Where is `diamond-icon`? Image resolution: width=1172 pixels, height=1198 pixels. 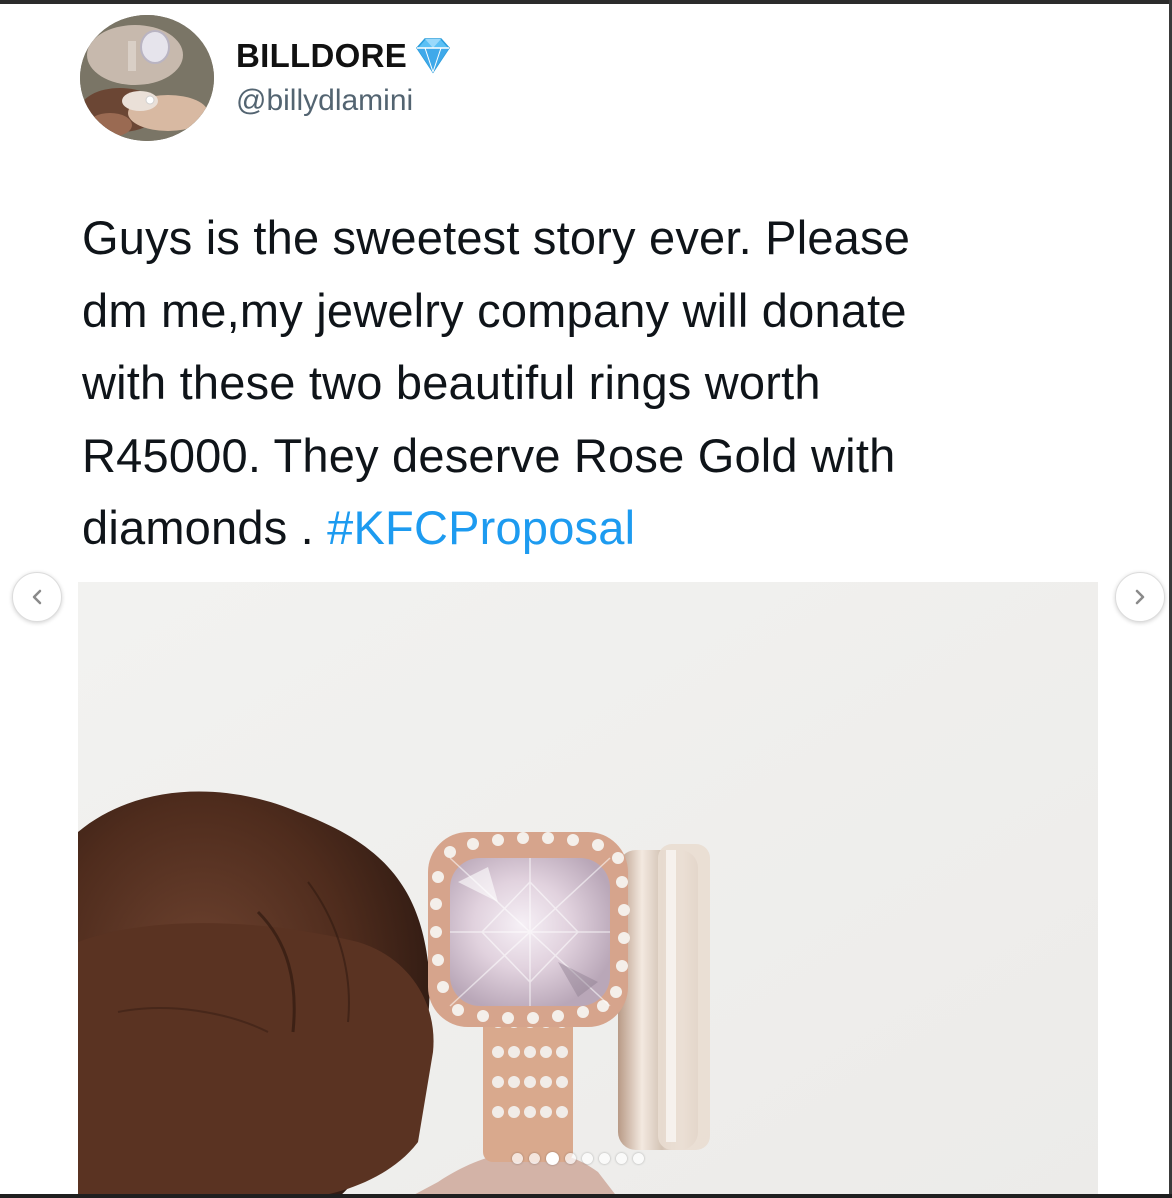
diamond-icon is located at coordinates (433, 56).